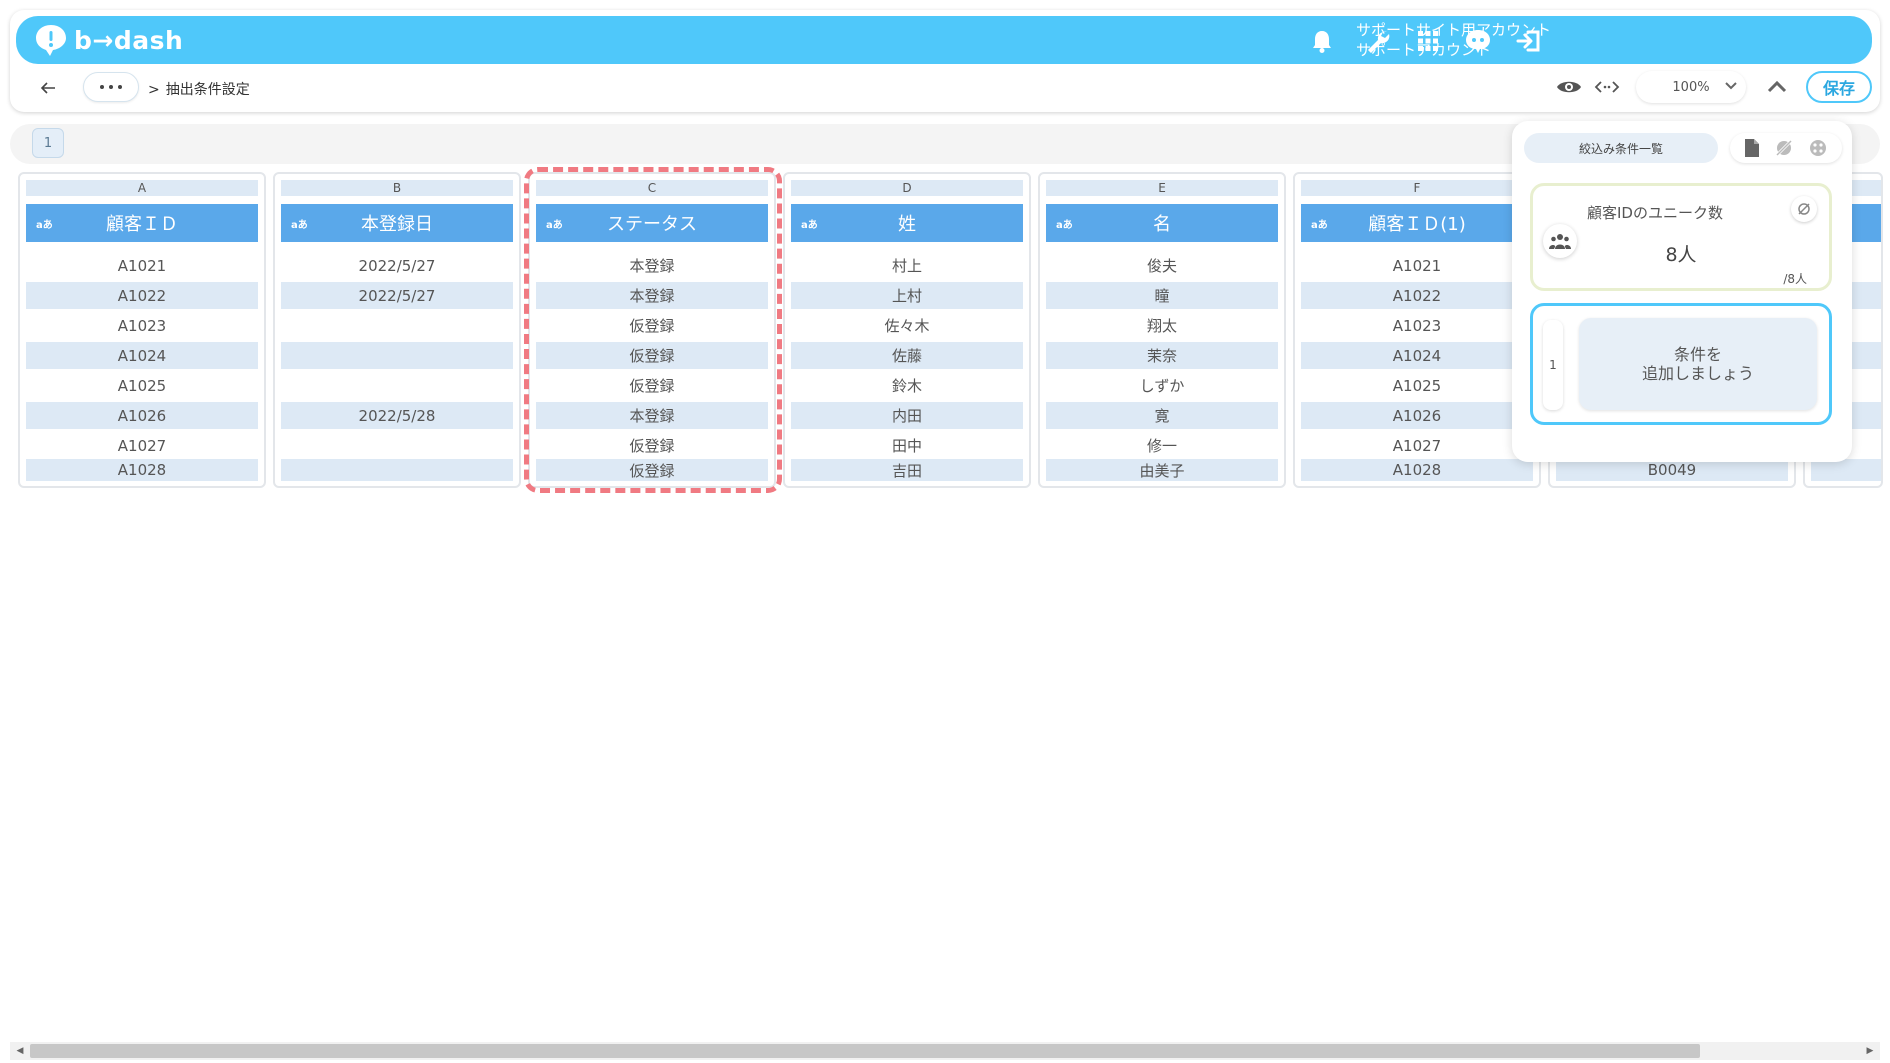 Image resolution: width=1890 pixels, height=1063 pixels. I want to click on page-tab-1: 1, so click(48, 143).